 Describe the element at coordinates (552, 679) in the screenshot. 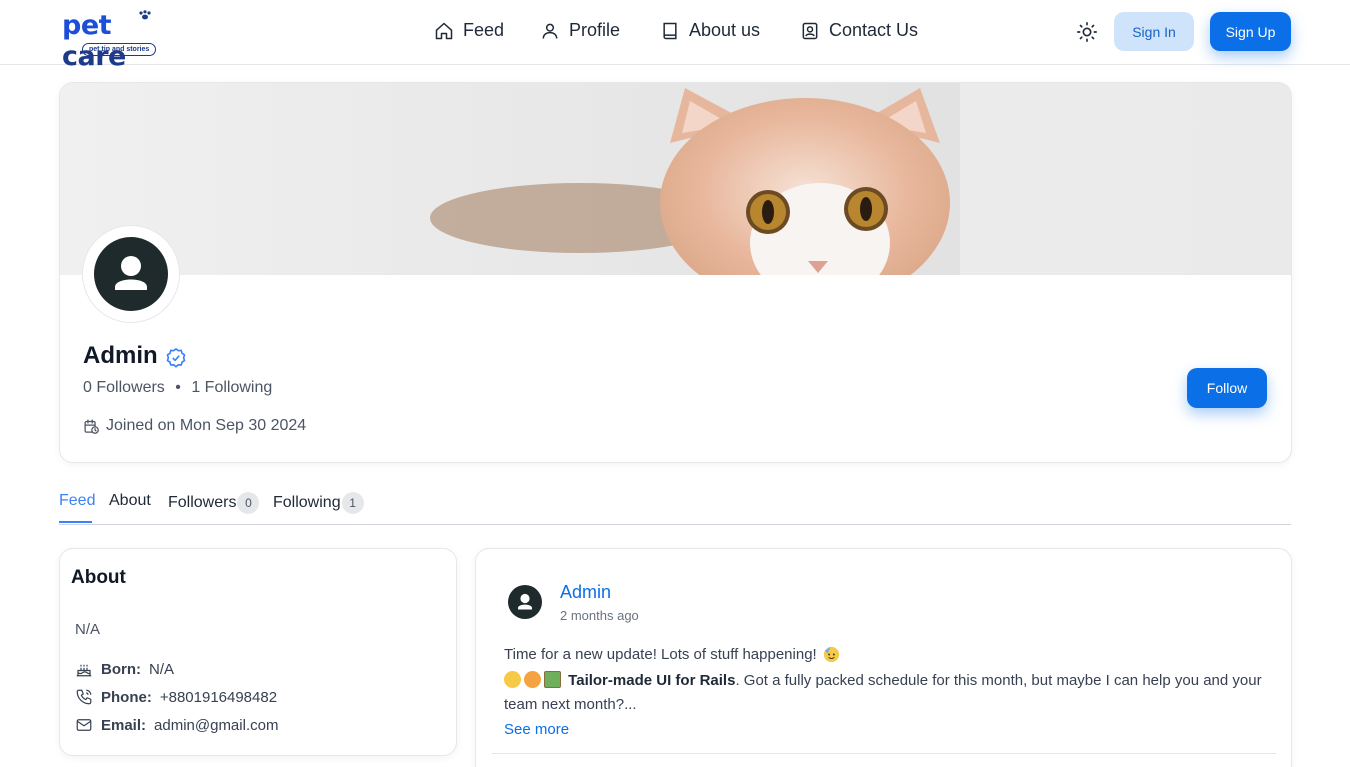

I see `framed-picture-emoji-icon` at that location.